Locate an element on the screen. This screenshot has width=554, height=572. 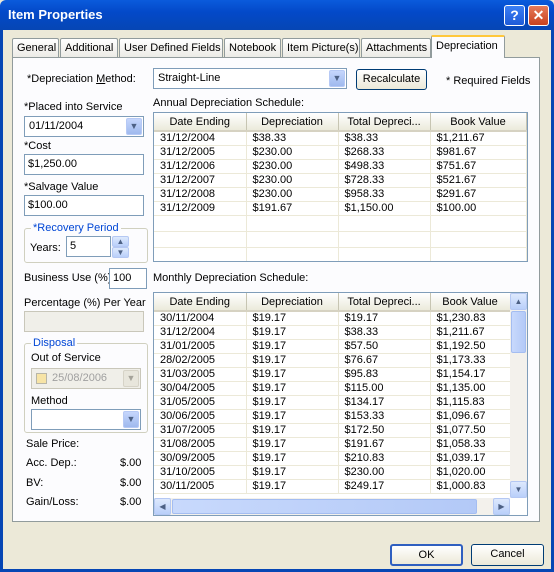
table-row: 31/08/2005 $19.17 $191.67 $1,058.33 is located at coordinates (332, 444).